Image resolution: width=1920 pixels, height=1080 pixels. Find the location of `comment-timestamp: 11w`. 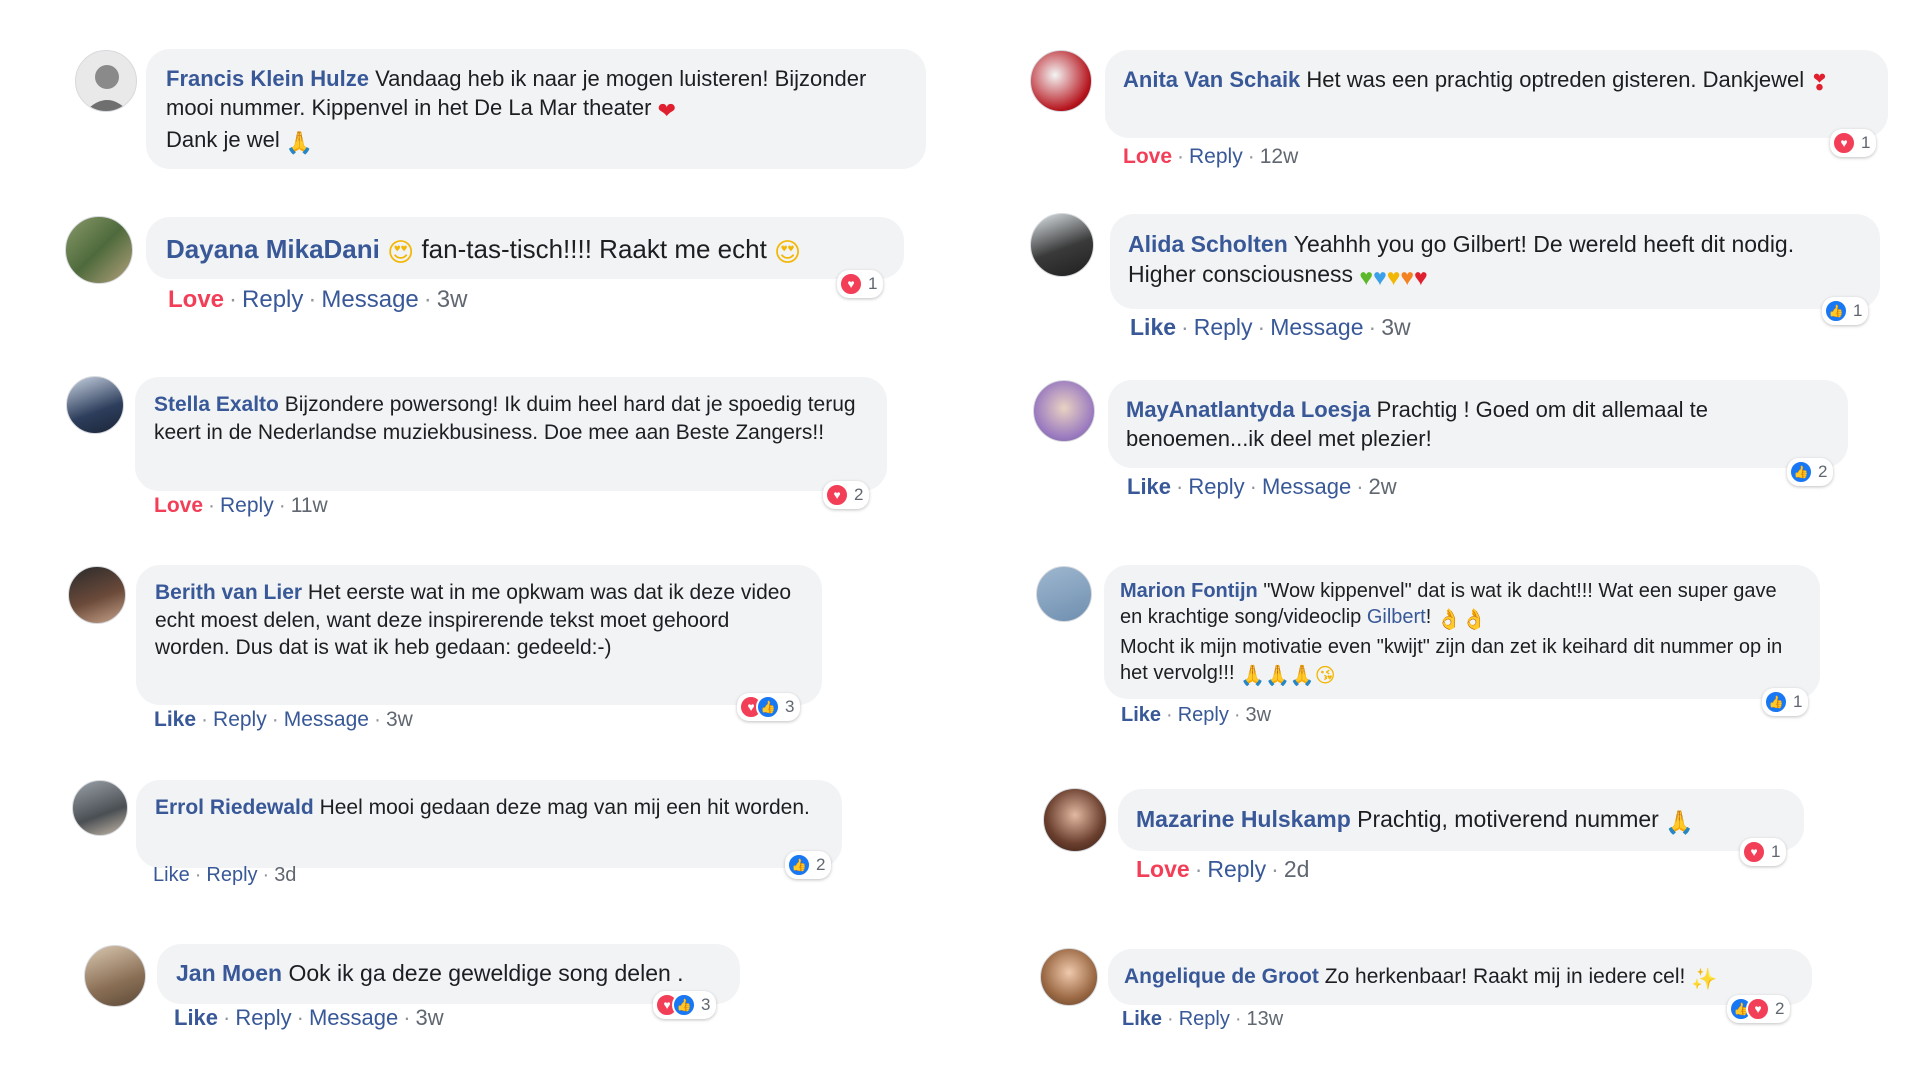

comment-timestamp: 11w is located at coordinates (309, 505).